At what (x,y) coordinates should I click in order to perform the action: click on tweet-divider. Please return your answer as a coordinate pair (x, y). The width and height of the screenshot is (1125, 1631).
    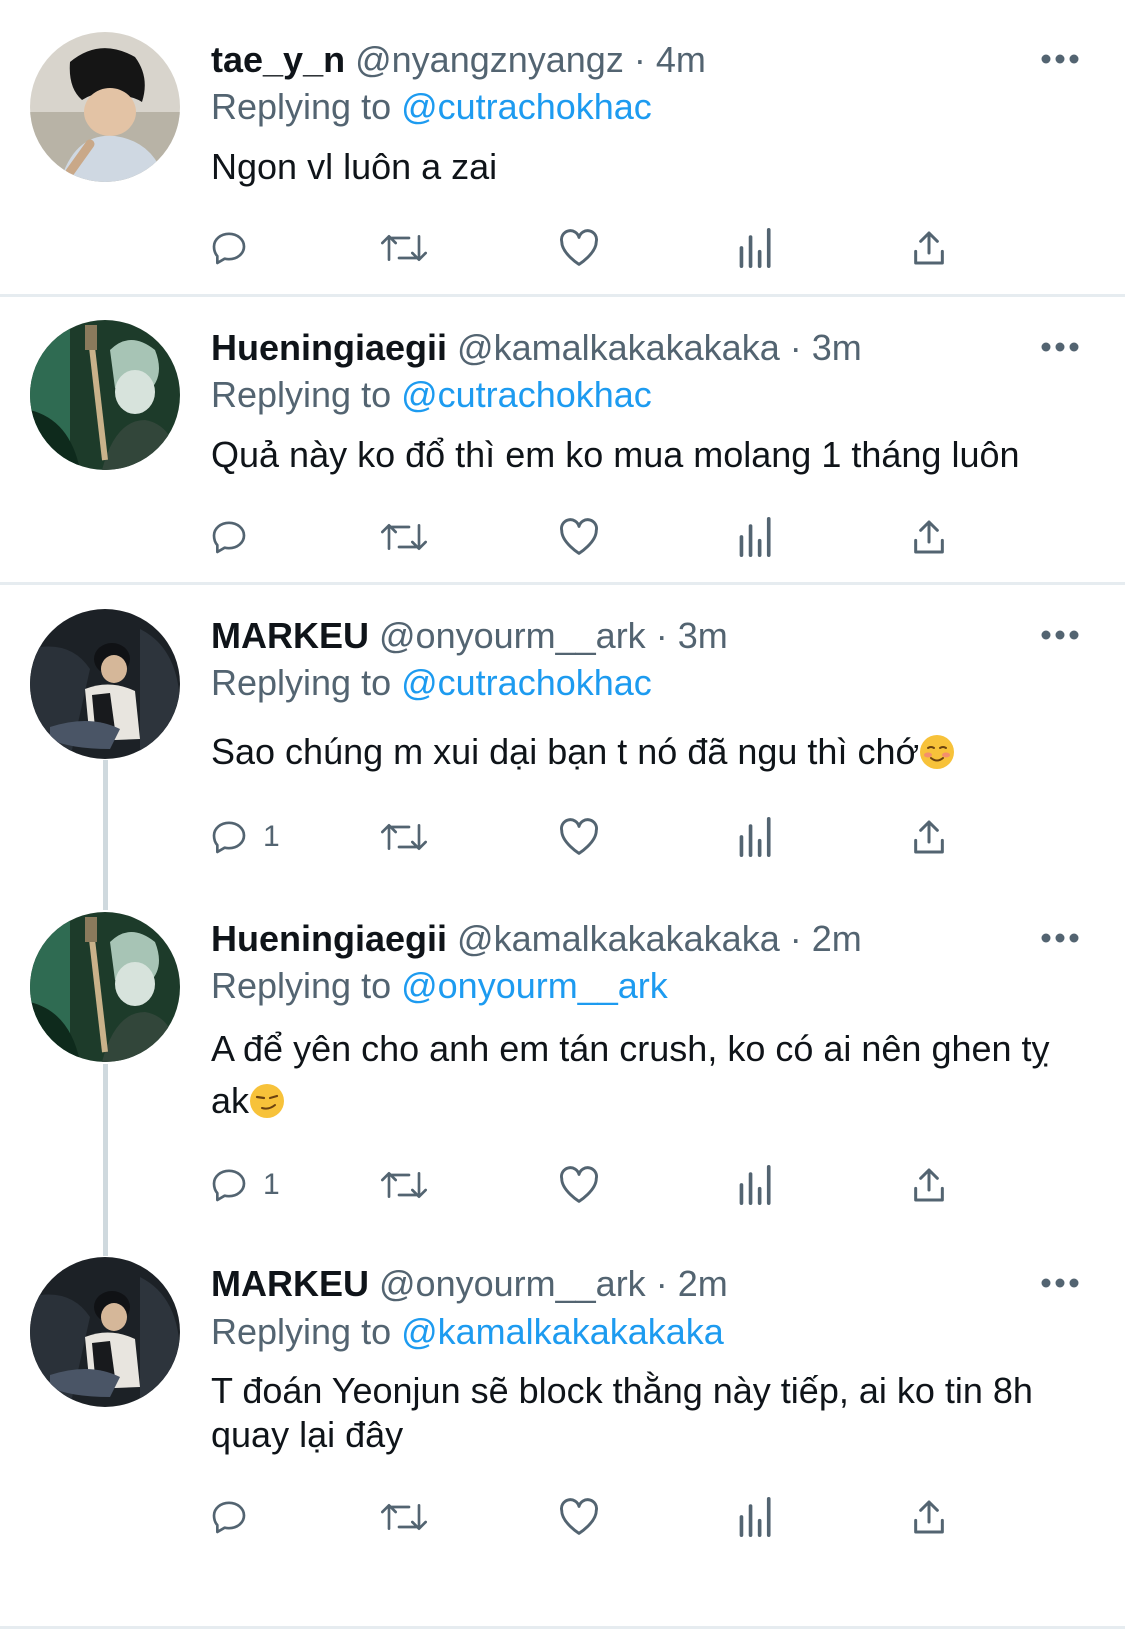
    Looking at the image, I should click on (562, 1627).